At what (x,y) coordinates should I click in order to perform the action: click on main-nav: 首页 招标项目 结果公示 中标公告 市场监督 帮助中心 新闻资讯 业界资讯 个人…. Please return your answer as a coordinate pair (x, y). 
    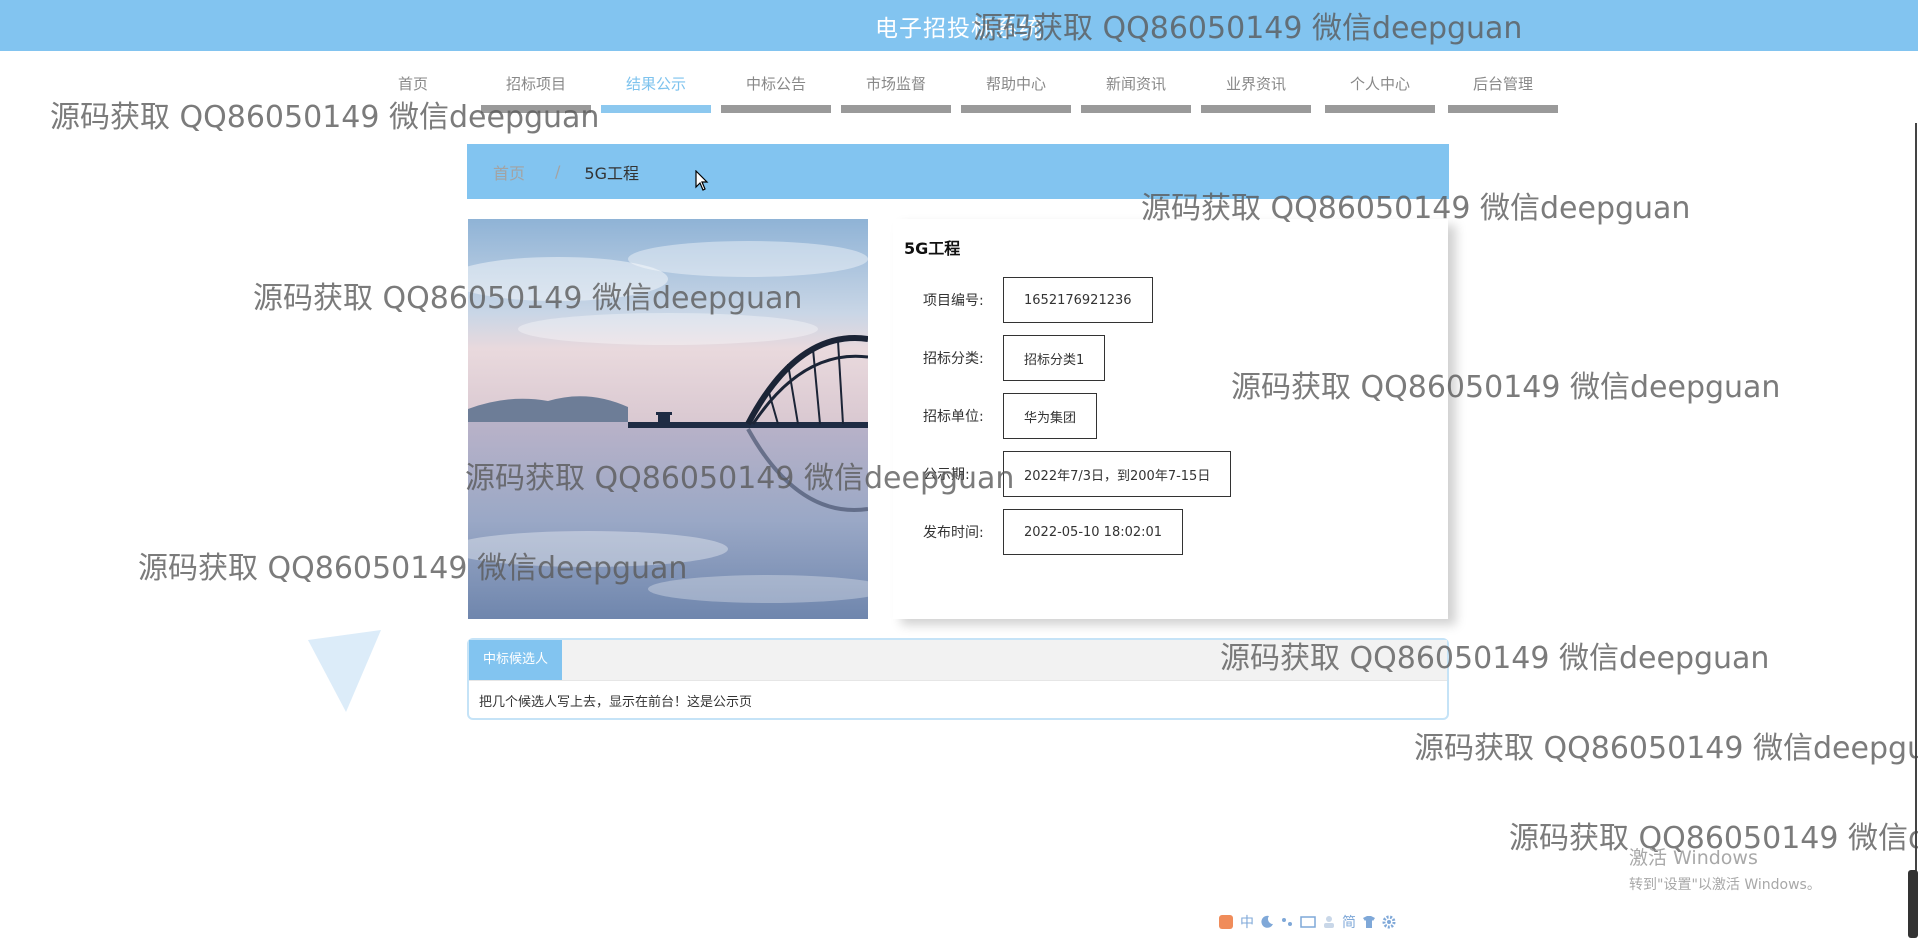
    Looking at the image, I should click on (959, 91).